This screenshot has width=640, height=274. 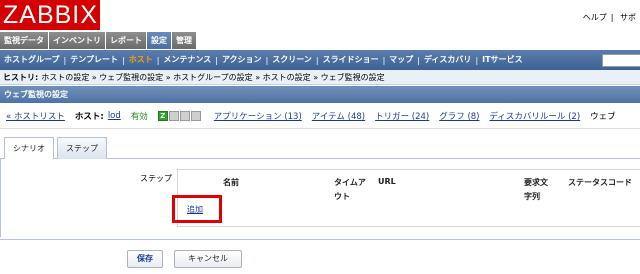 What do you see at coordinates (621, 60) in the screenshot?
I see `search-input` at bounding box center [621, 60].